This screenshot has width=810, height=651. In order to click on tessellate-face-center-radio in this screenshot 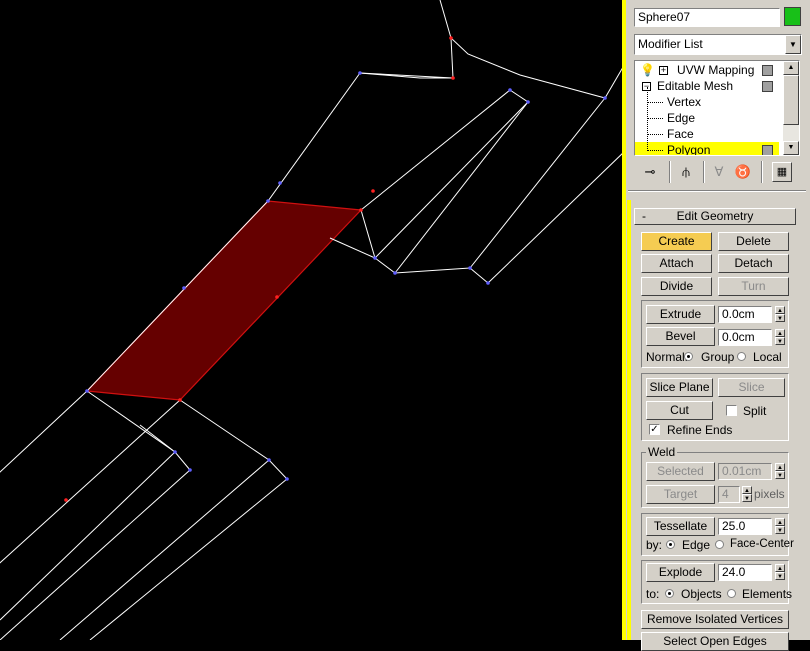, I will do `click(719, 544)`.